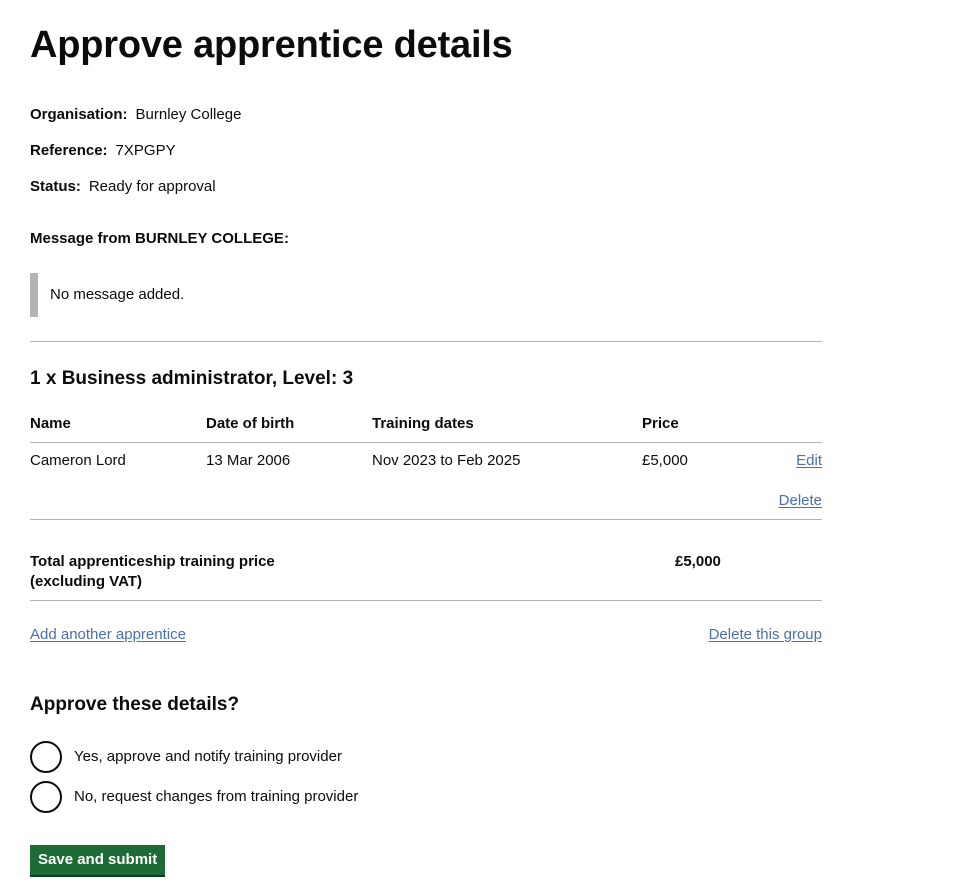 This screenshot has width=960, height=890. I want to click on reference-value: 7XPGPY, so click(145, 150).